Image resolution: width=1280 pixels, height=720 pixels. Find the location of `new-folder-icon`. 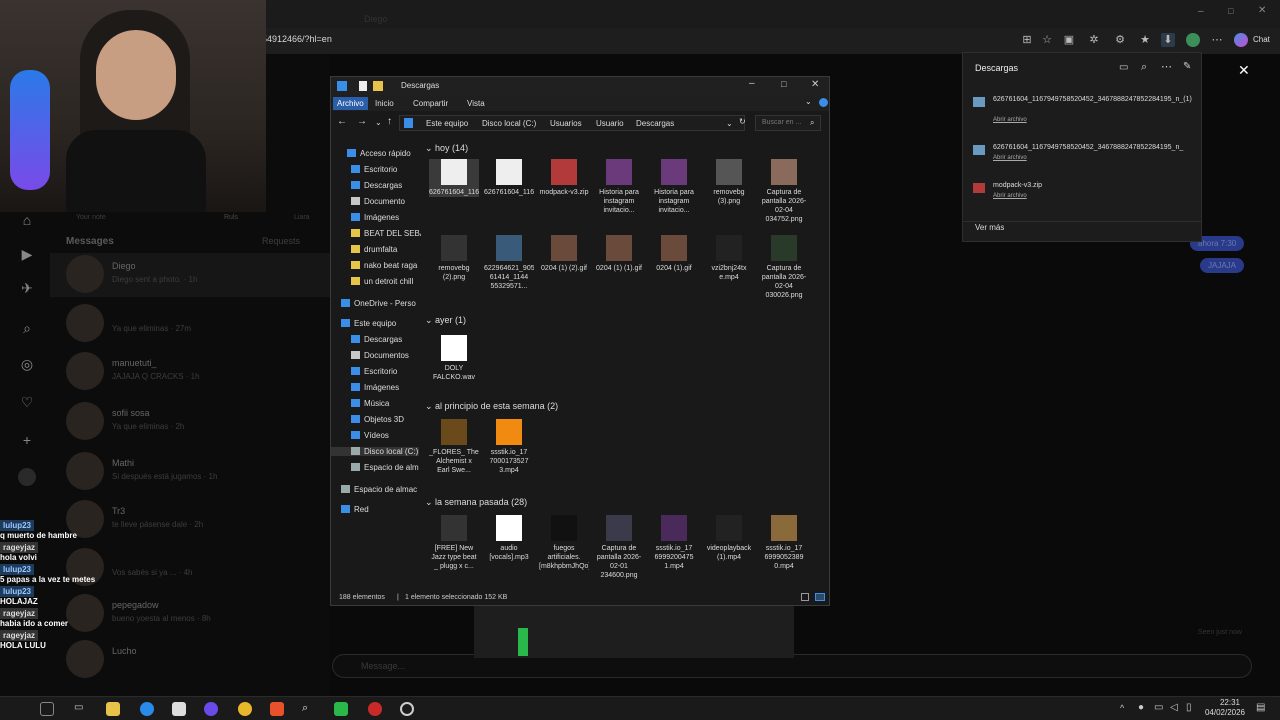

new-folder-icon is located at coordinates (378, 86).